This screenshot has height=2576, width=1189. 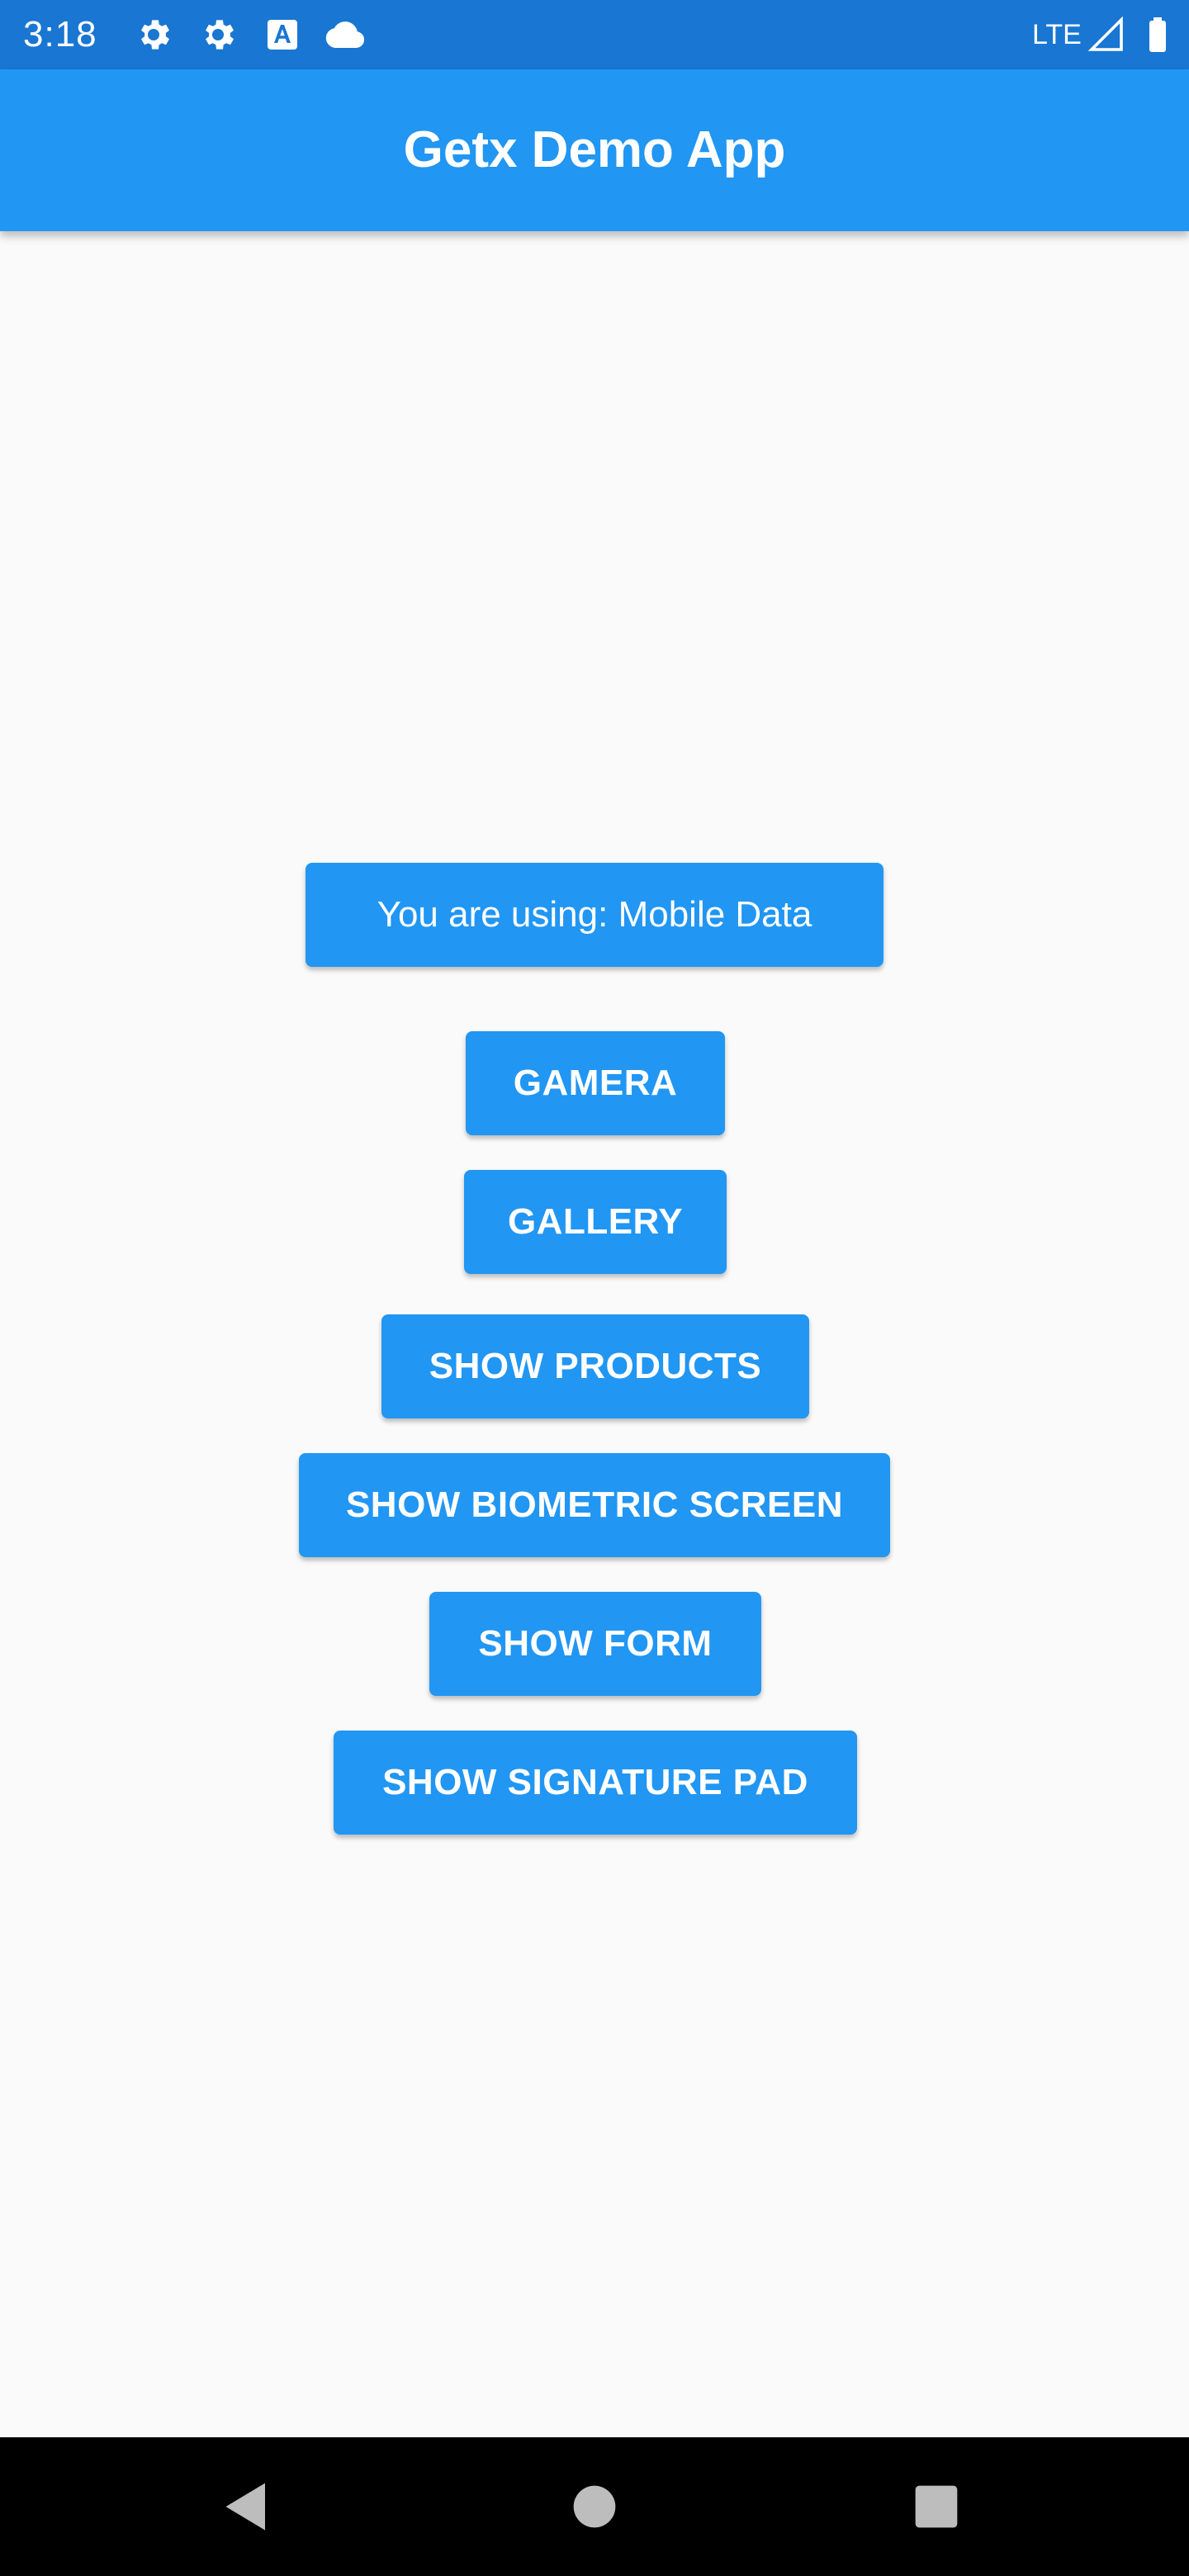 I want to click on gallery-button: GALLERY, so click(x=595, y=1222).